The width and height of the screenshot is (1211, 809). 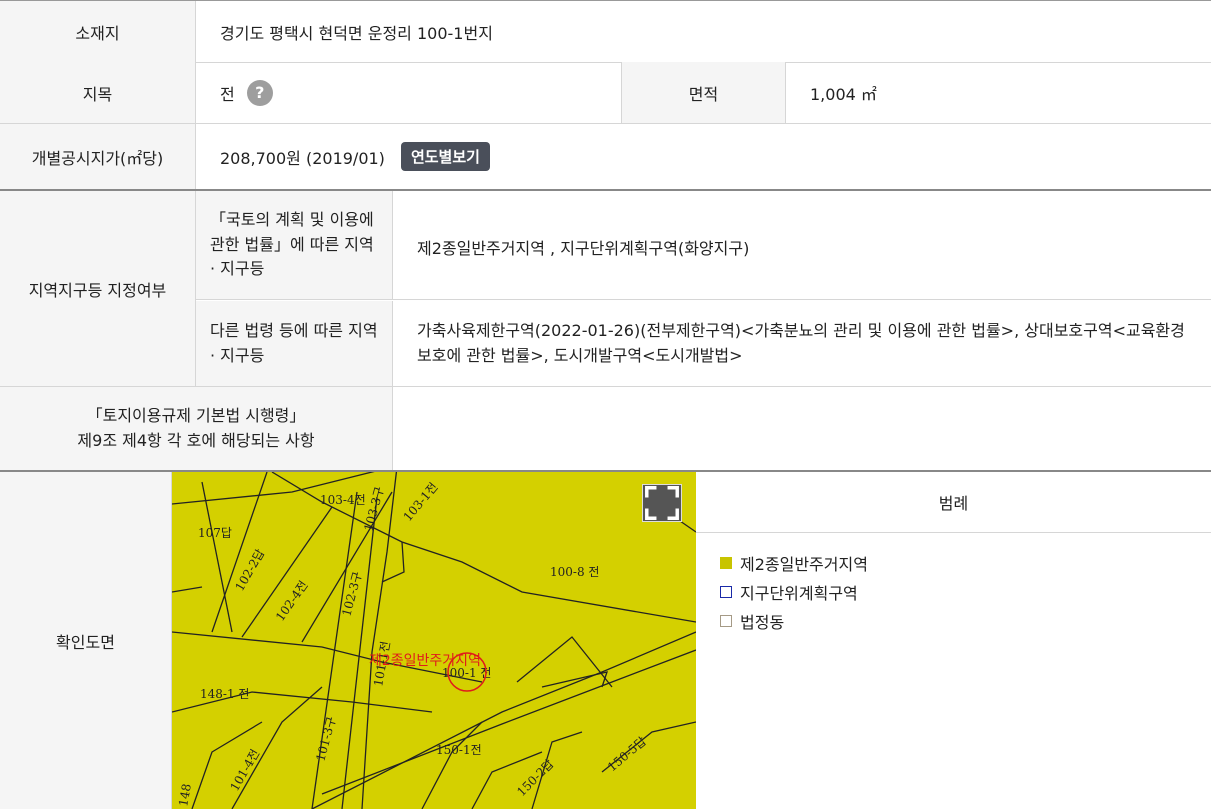 I want to click on help-icon: ?, so click(x=259, y=92).